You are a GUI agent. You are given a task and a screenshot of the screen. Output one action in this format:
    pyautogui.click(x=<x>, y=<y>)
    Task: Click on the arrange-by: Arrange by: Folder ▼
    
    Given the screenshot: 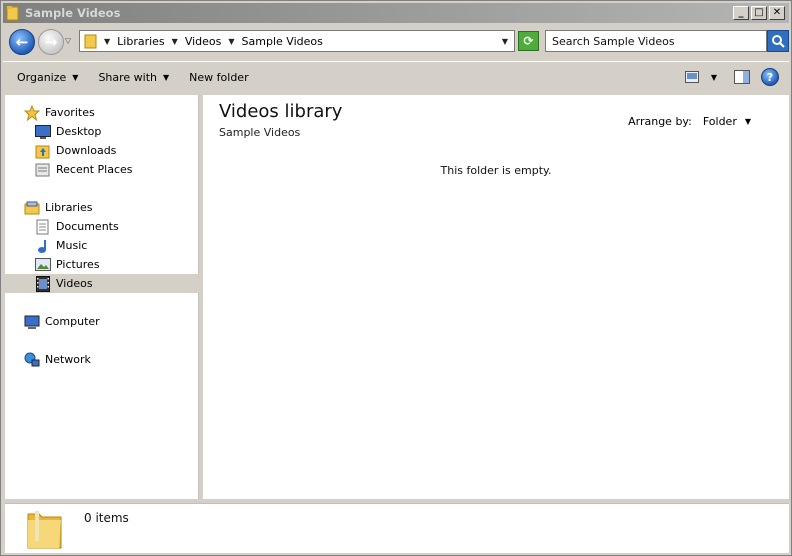 What is the action you would take?
    pyautogui.click(x=689, y=121)
    